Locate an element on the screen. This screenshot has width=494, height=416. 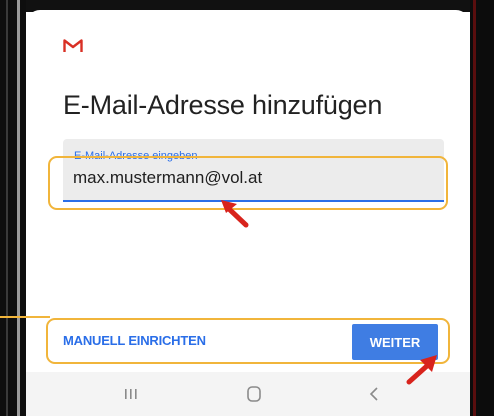
phone-frame-right is located at coordinates (482, 208).